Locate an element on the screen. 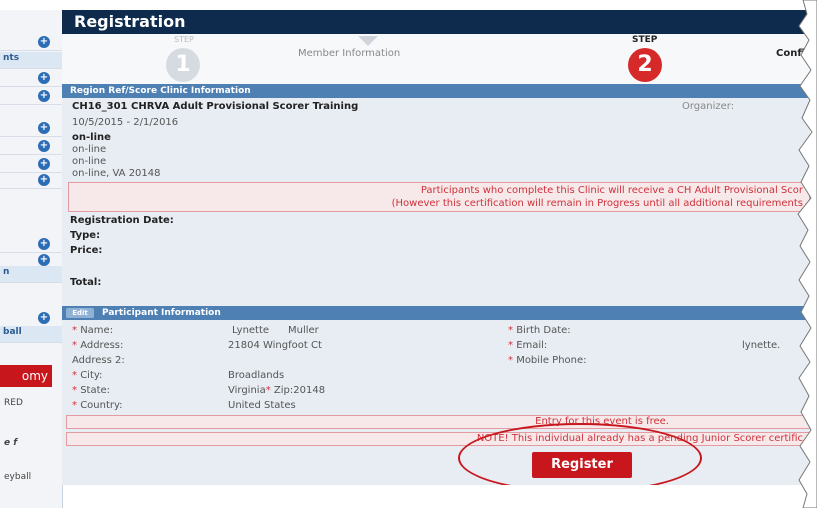 The image size is (817, 508). mobile-phone-label: * Mobile Phone: is located at coordinates (547, 360).